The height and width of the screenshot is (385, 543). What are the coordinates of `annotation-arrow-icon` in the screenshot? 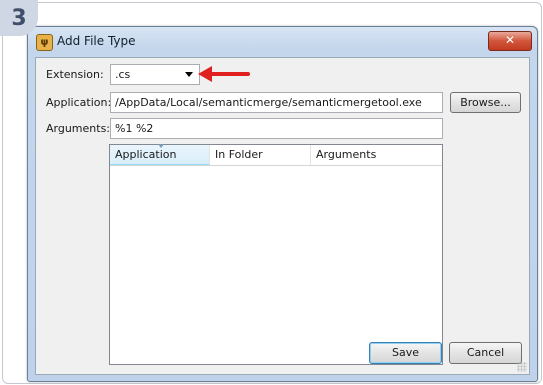 It's located at (224, 74).